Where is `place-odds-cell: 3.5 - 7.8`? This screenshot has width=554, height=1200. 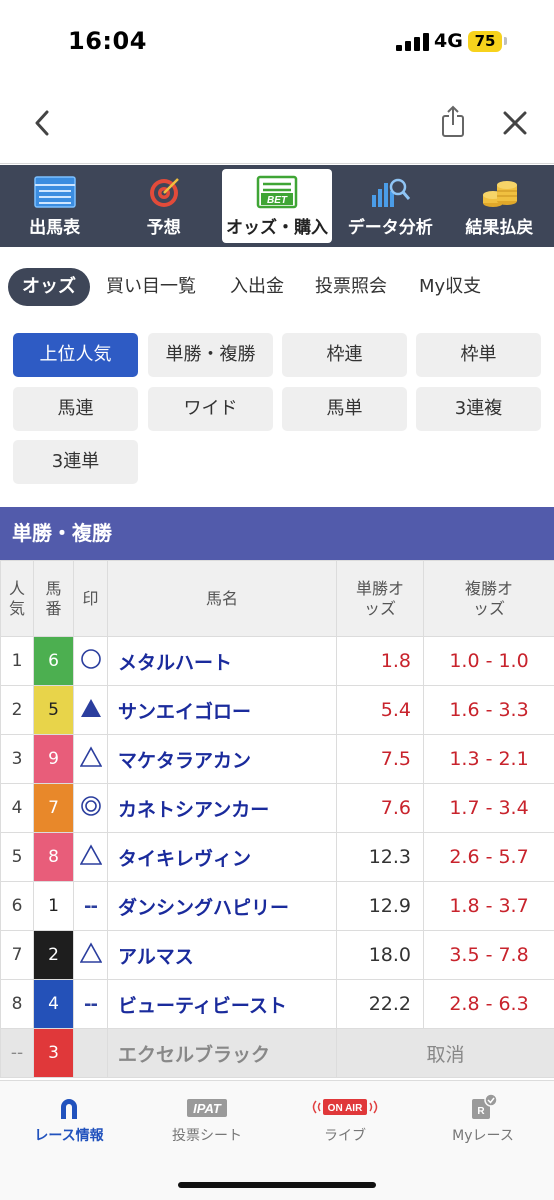
place-odds-cell: 3.5 - 7.8 is located at coordinates (488, 955).